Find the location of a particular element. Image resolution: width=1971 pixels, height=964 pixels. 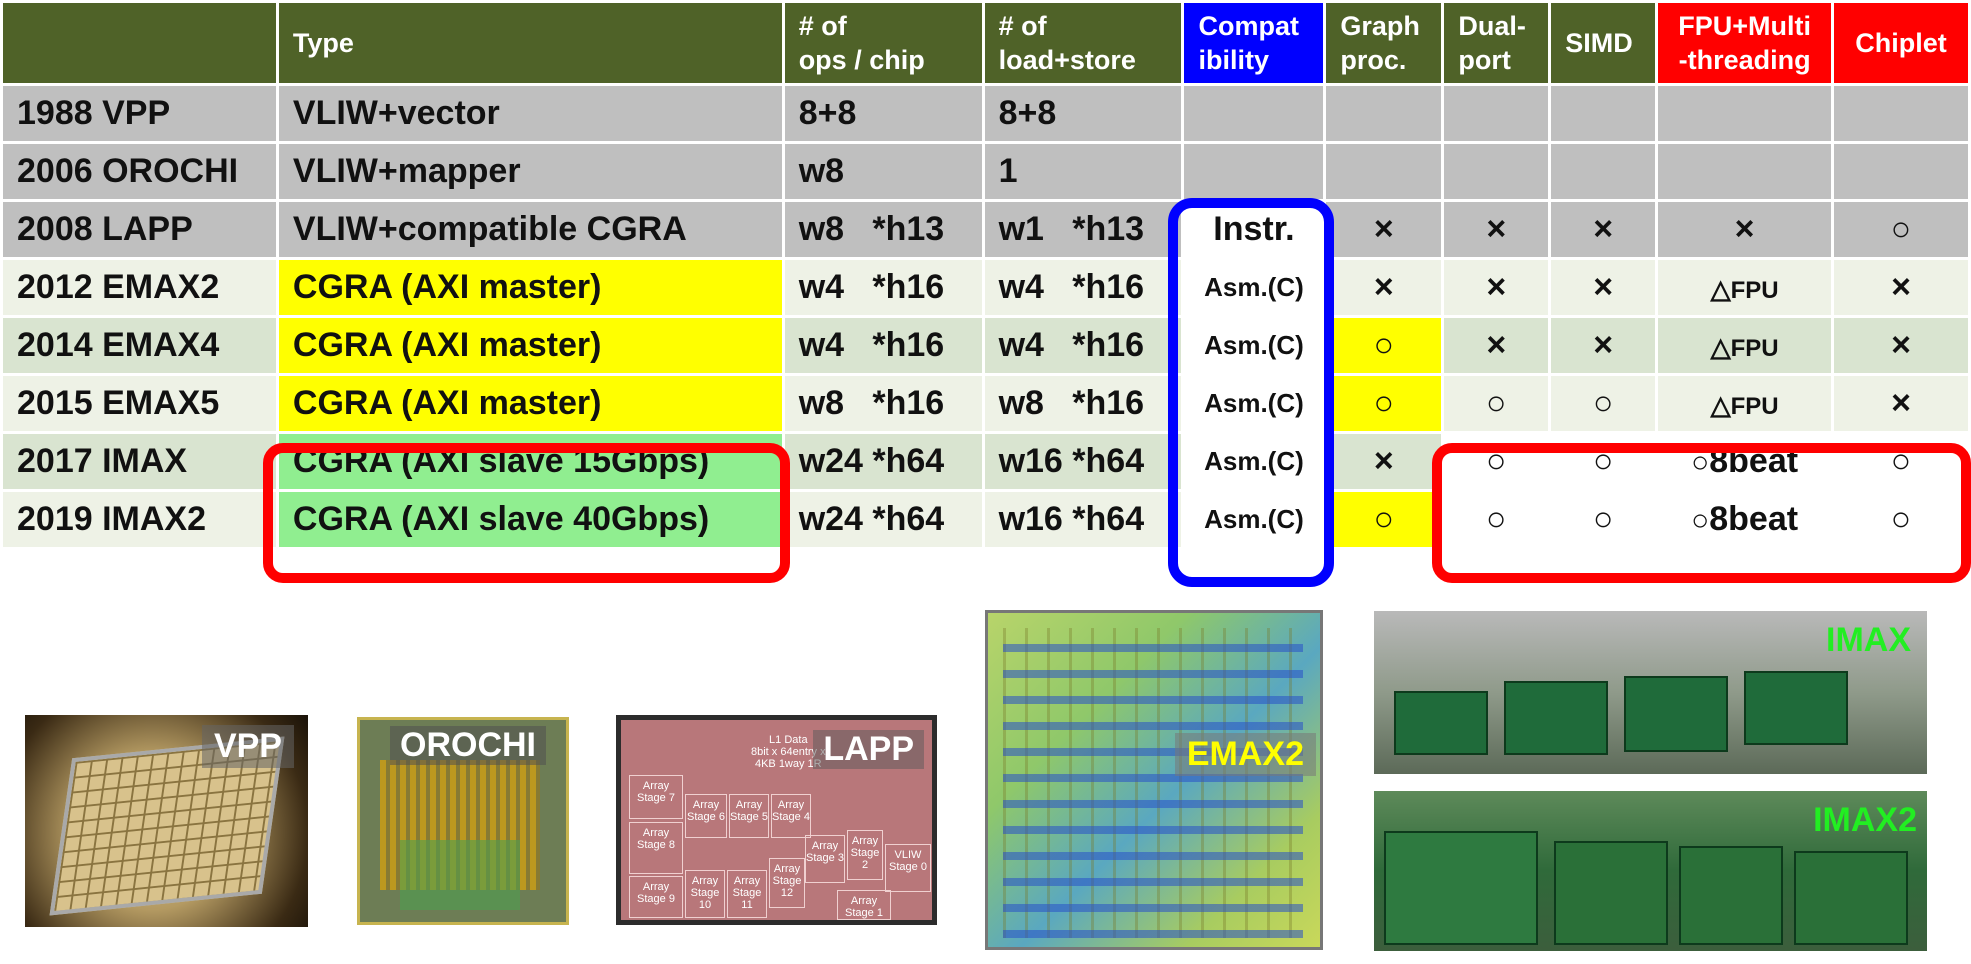

lapp-label: LAPP is located at coordinates (868, 749).